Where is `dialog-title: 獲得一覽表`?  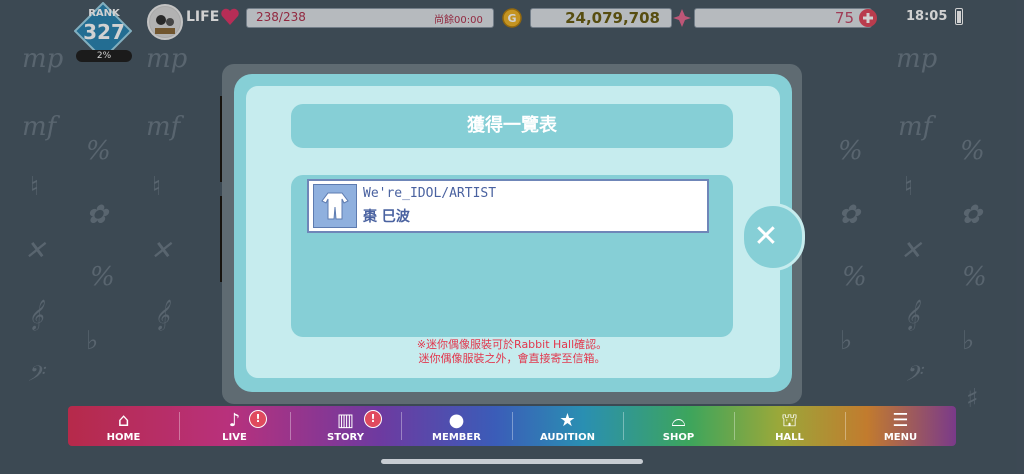 dialog-title: 獲得一覽表 is located at coordinates (512, 125).